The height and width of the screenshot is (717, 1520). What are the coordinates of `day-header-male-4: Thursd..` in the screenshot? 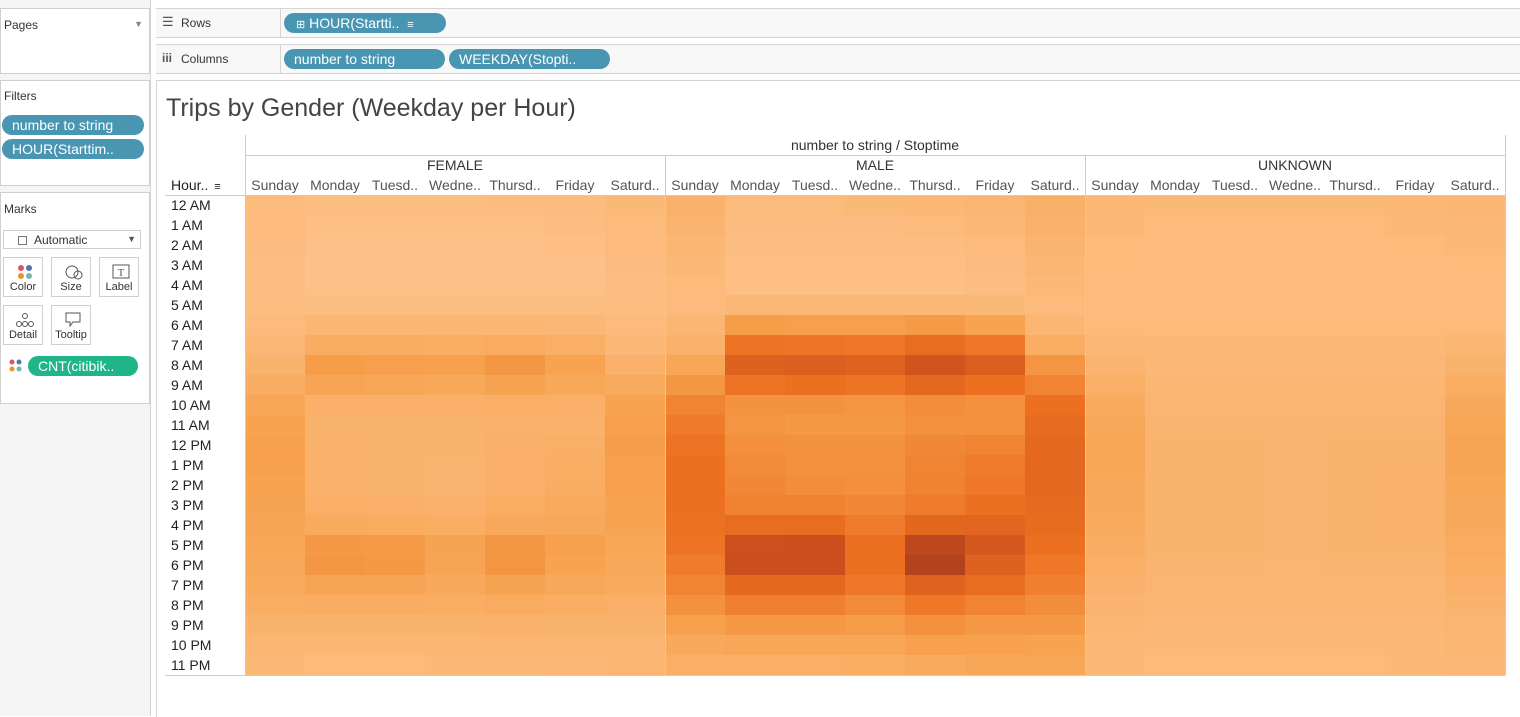 It's located at (935, 185).